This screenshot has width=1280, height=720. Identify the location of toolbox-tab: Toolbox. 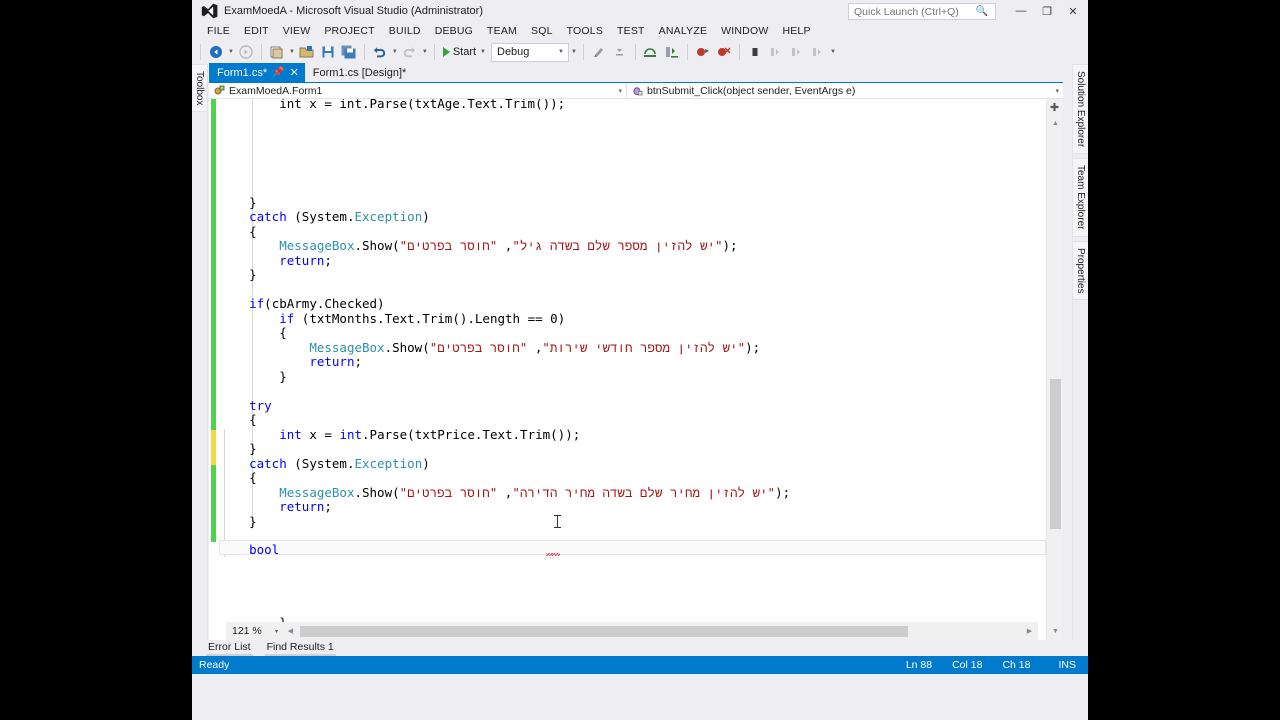
(200, 88).